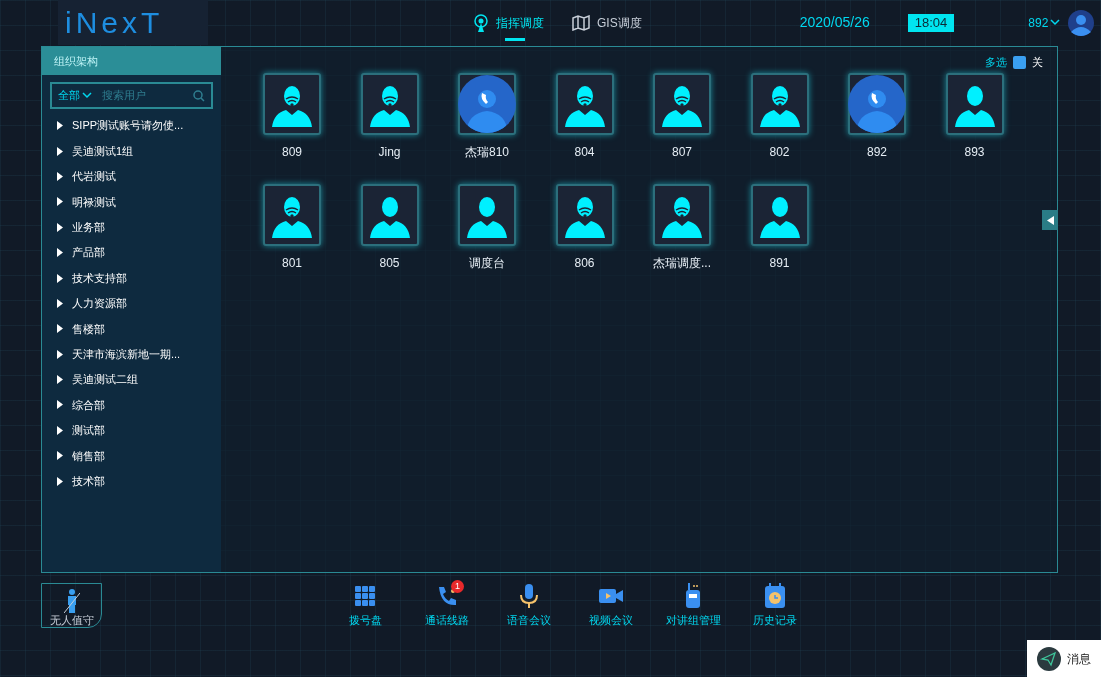  What do you see at coordinates (487, 152) in the screenshot?
I see `contact-name: 杰瑞810` at bounding box center [487, 152].